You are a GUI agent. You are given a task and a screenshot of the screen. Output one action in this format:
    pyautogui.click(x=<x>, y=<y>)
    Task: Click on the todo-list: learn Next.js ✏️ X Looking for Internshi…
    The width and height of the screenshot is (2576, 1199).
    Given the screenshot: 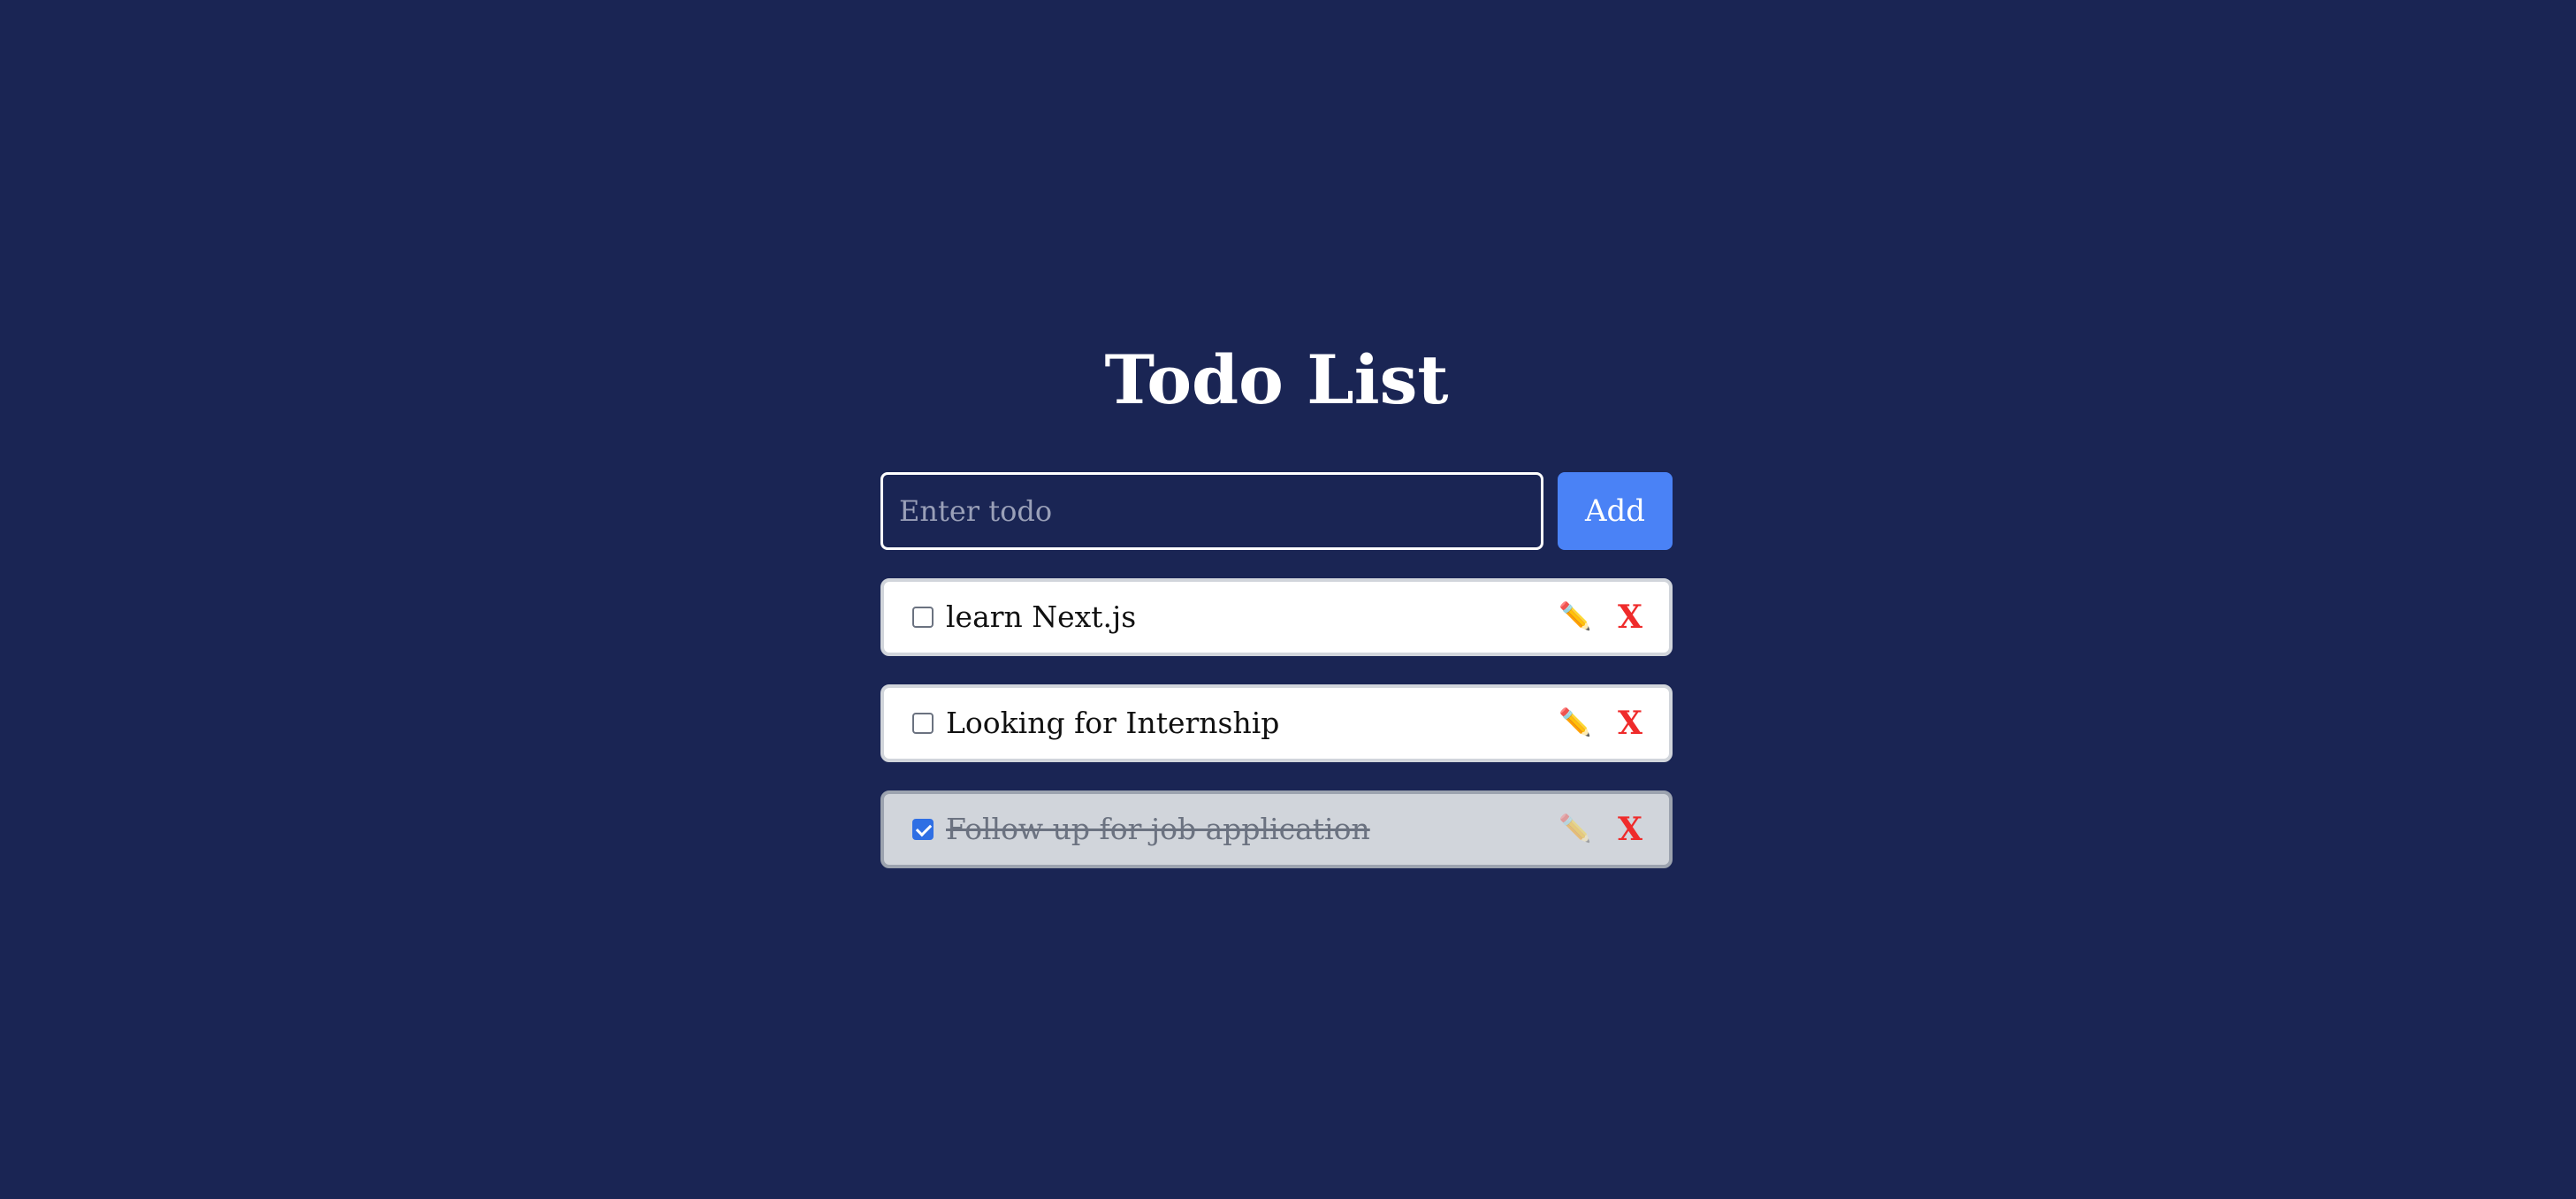 What is the action you would take?
    pyautogui.click(x=1276, y=737)
    